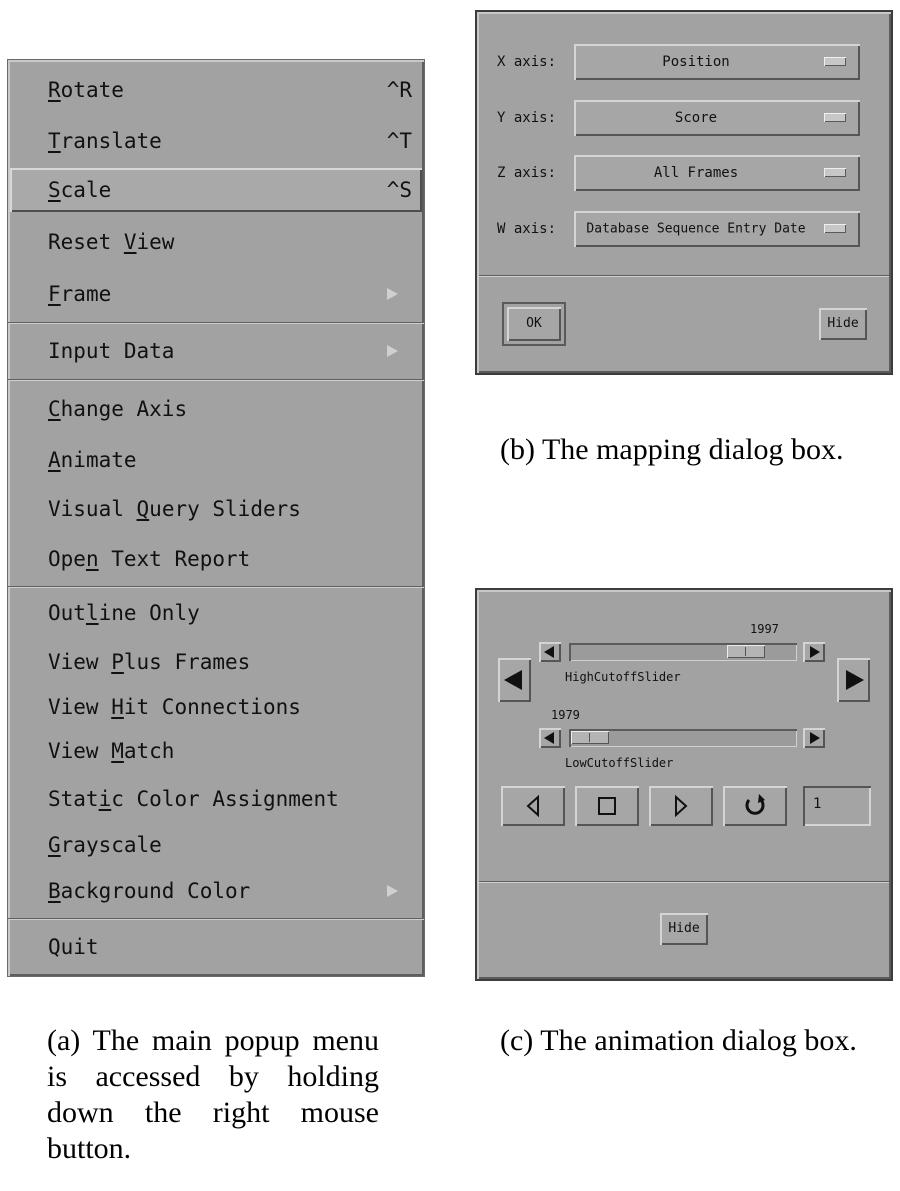 The image size is (900, 1191). Describe the element at coordinates (696, 229) in the screenshot. I see `w-axis-value: Database Sequence Entry Date` at that location.